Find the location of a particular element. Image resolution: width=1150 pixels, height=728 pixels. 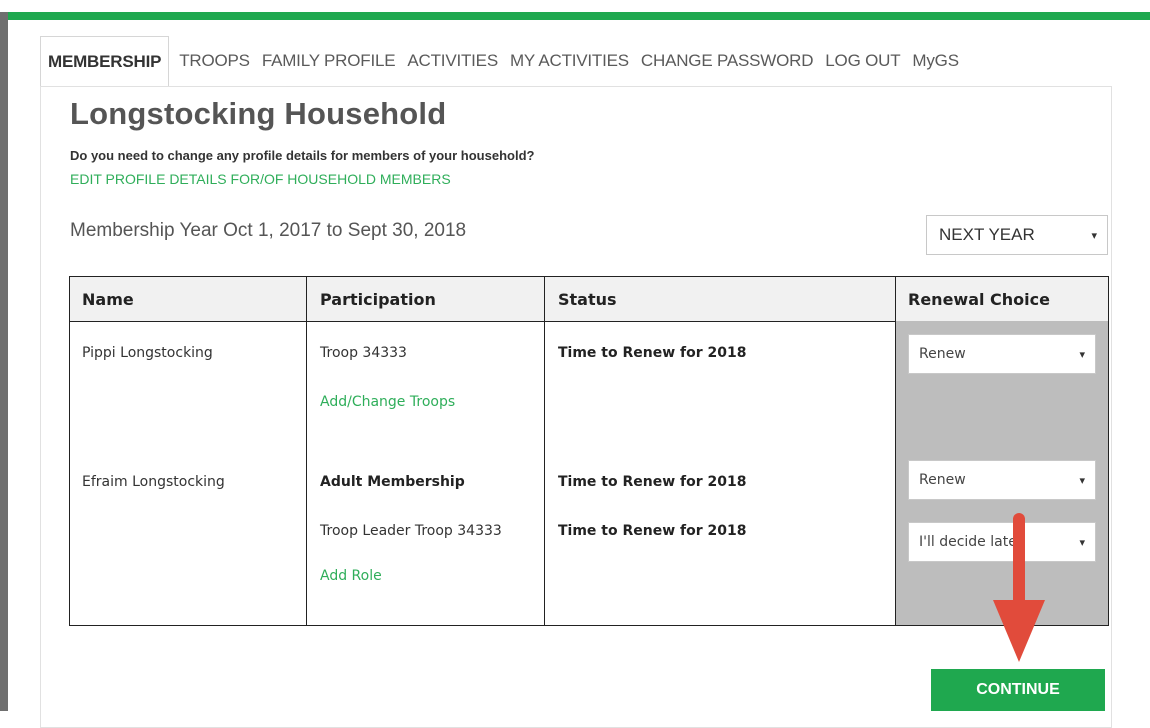

tab-mygs: MyGS is located at coordinates (935, 61).